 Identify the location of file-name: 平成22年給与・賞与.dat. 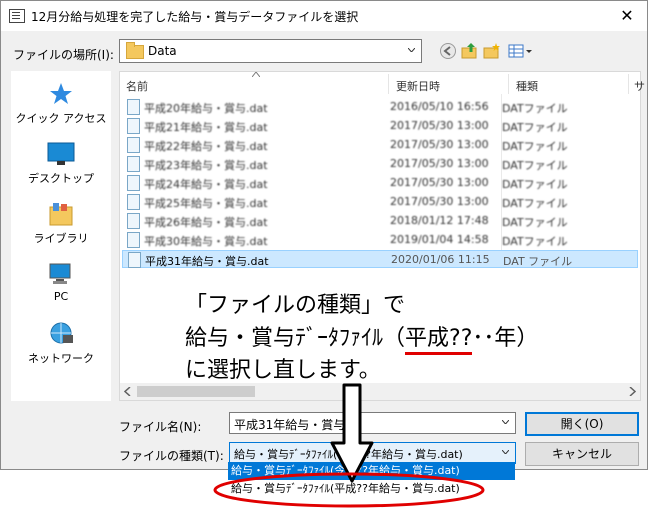
(206, 146).